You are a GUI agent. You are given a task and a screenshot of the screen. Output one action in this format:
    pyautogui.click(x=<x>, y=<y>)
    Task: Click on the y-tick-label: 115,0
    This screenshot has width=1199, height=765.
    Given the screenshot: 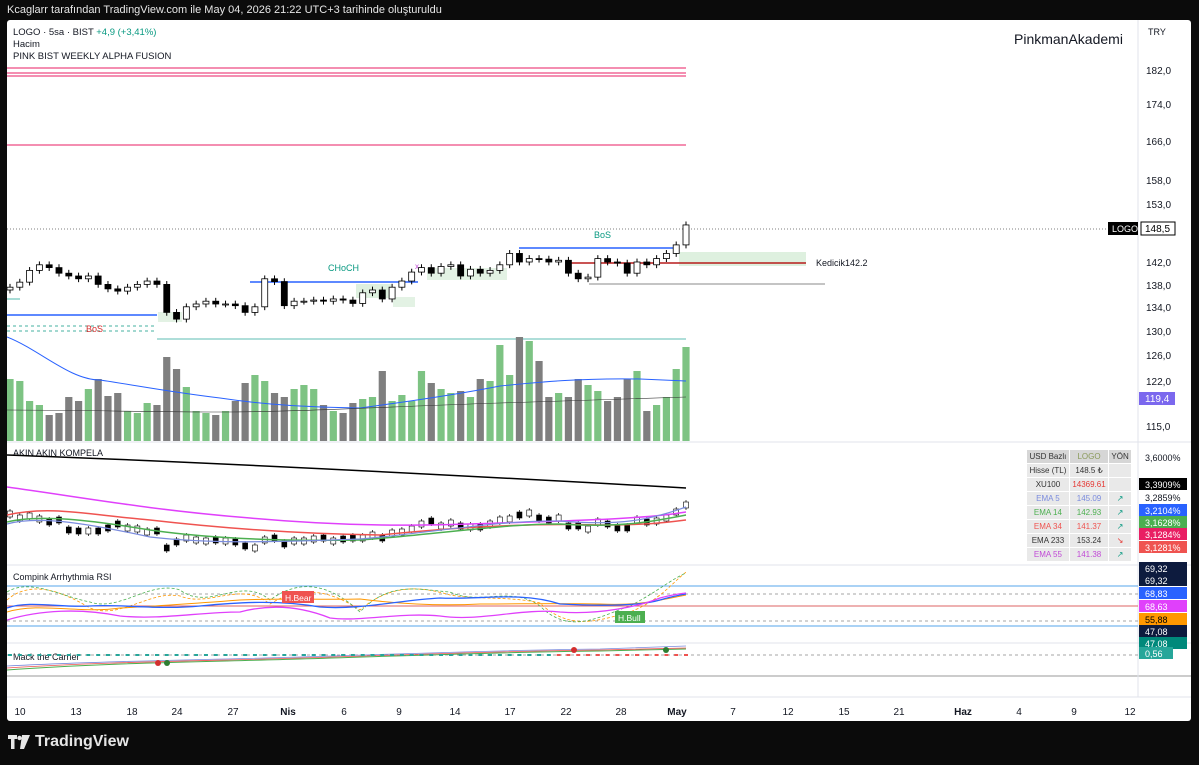 What is the action you would take?
    pyautogui.click(x=1158, y=427)
    